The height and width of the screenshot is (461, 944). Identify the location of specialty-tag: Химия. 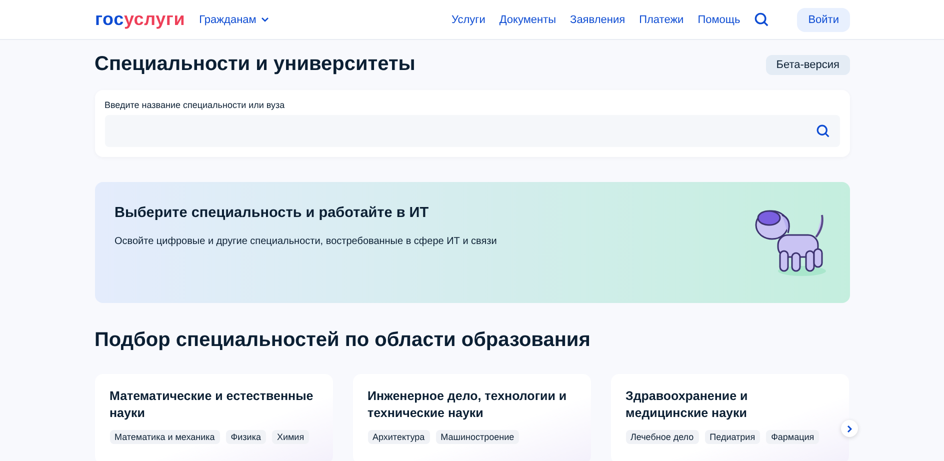
(291, 437).